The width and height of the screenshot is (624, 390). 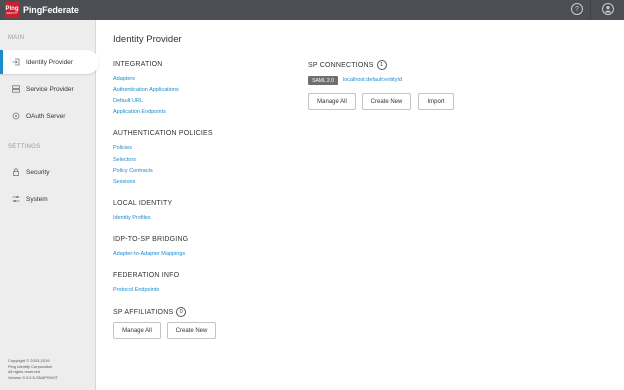 What do you see at coordinates (16, 38) in the screenshot?
I see `sidebar-section-main: MAIN` at bounding box center [16, 38].